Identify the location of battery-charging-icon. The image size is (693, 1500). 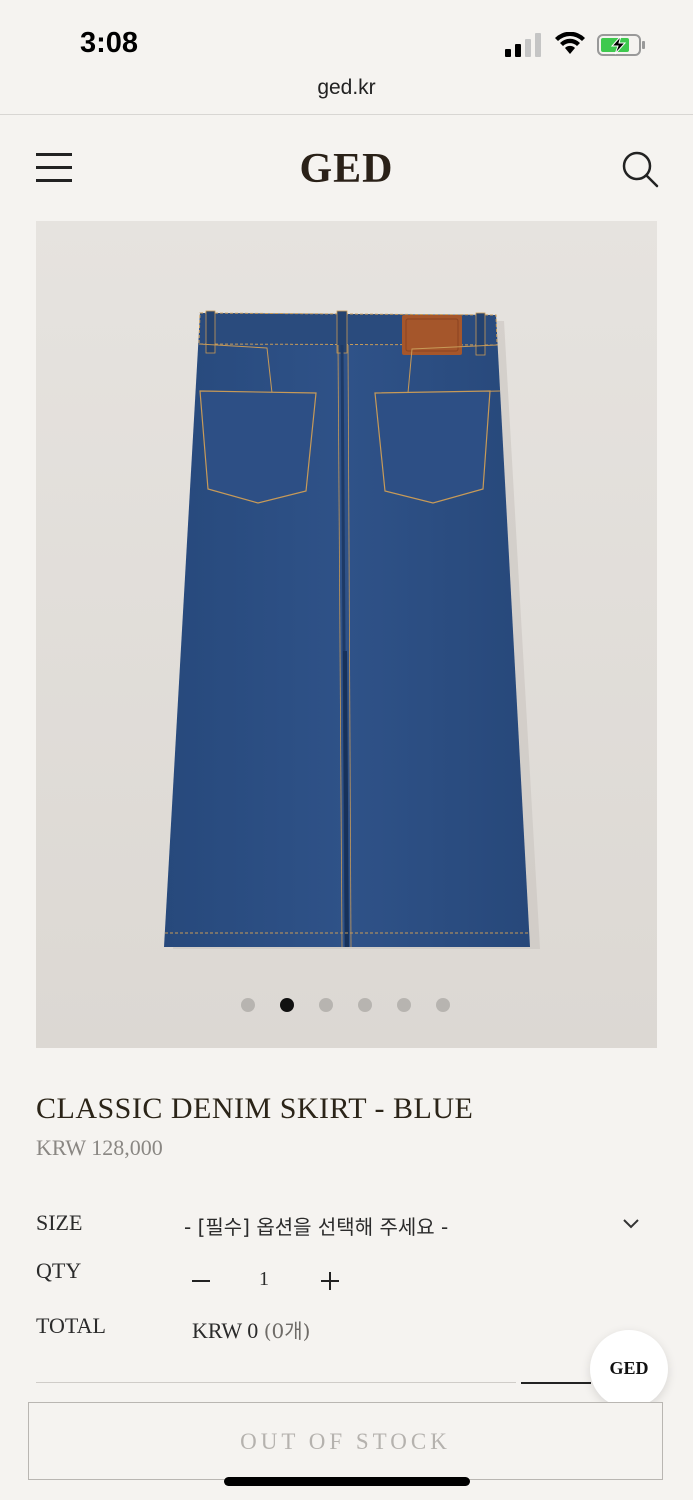
(621, 45).